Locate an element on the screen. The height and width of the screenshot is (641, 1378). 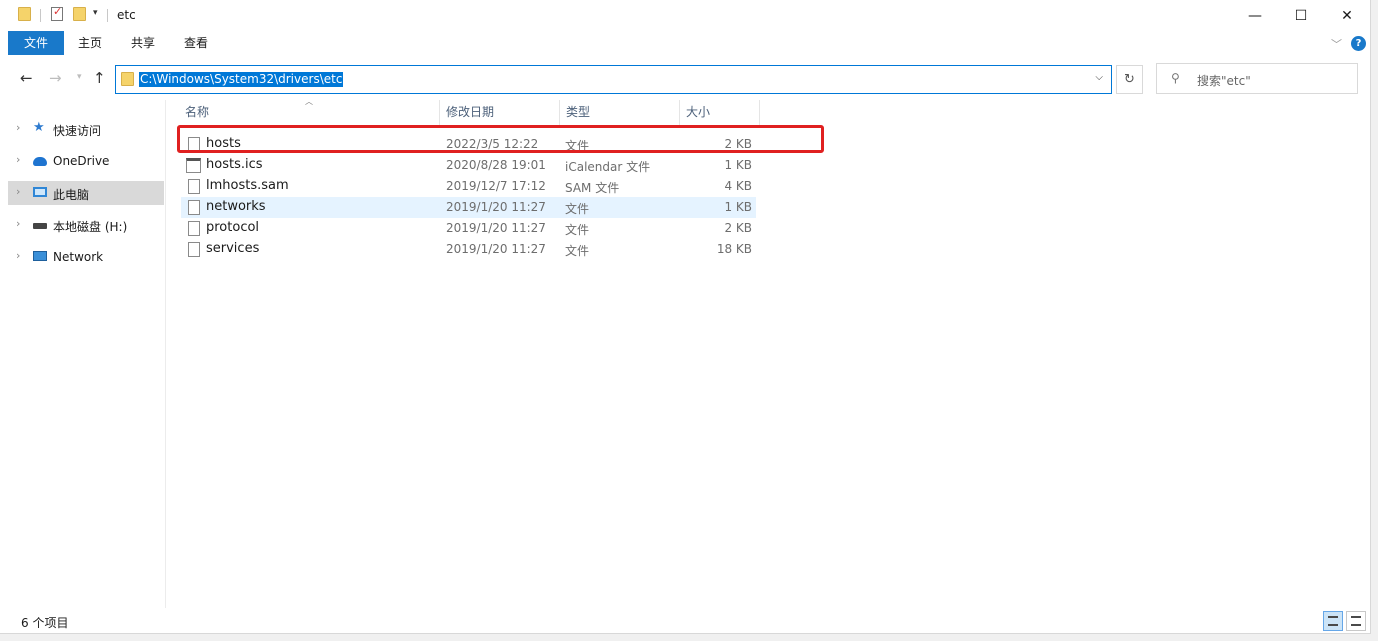
nav-item-label: 快速访问 is located at coordinates (77, 131).